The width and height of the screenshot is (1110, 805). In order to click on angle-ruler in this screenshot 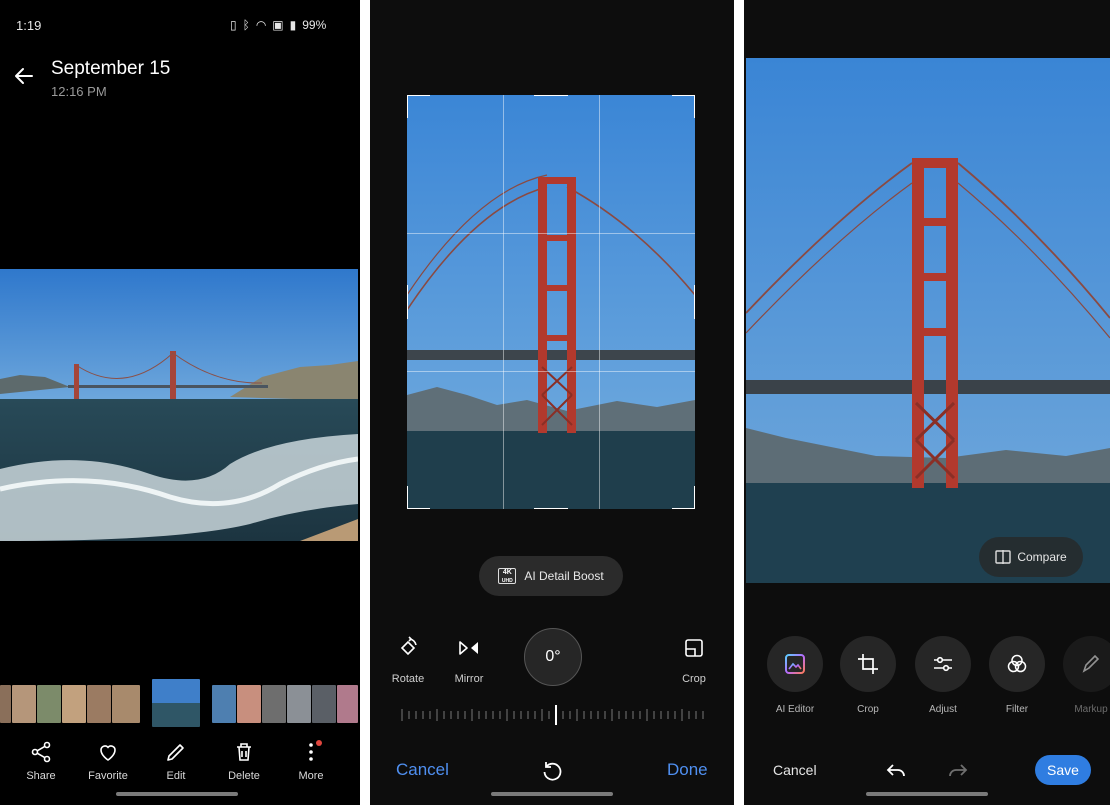, I will do `click(552, 715)`.